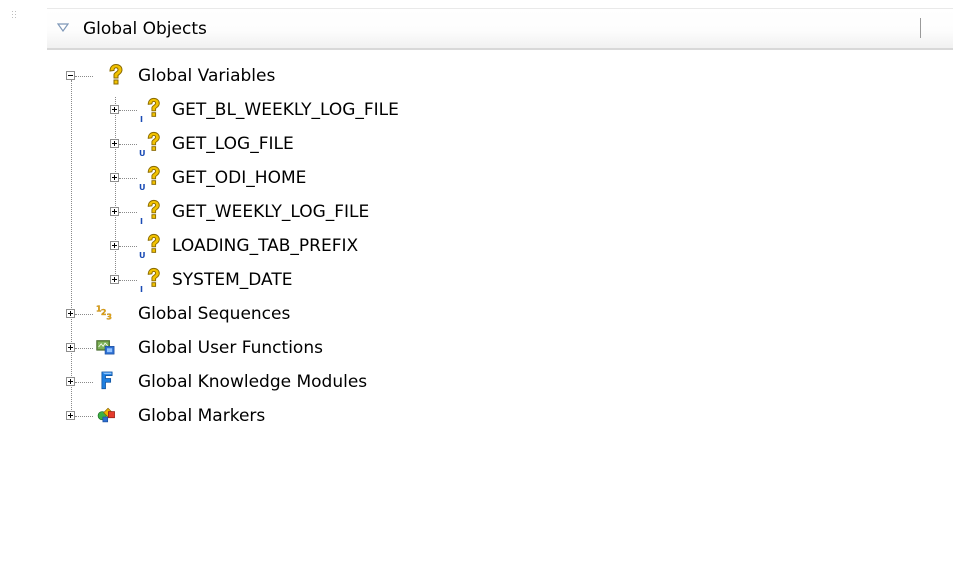 Image resolution: width=953 pixels, height=571 pixels. What do you see at coordinates (14, 16) in the screenshot?
I see `panel-grip` at bounding box center [14, 16].